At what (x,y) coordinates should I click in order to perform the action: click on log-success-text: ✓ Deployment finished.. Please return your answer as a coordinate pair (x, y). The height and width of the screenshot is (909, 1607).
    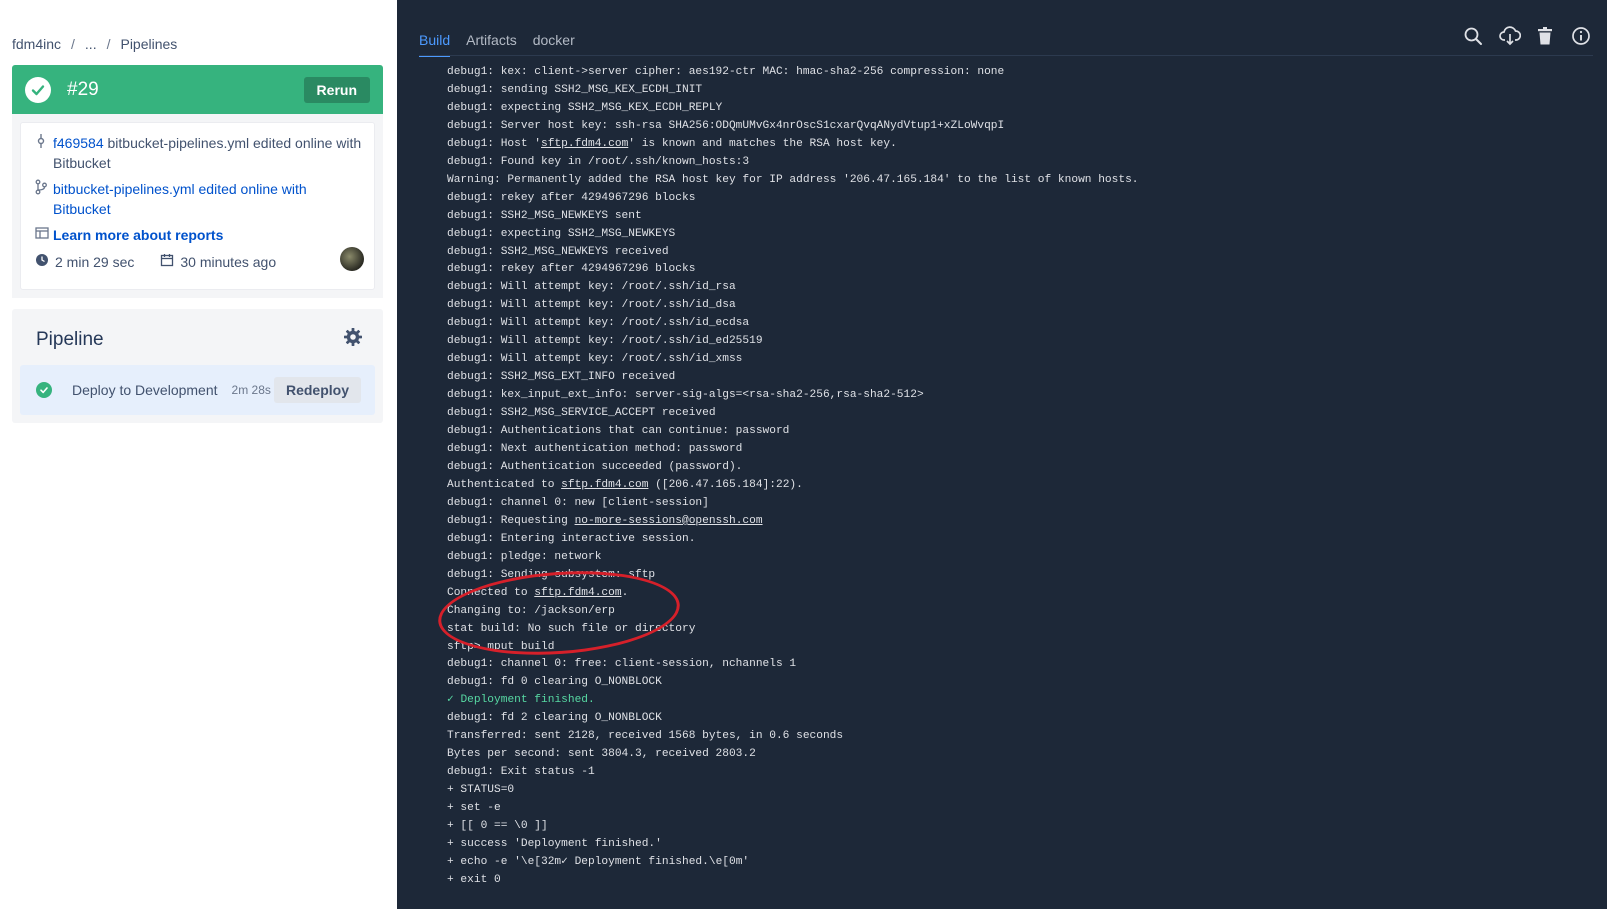
    Looking at the image, I should click on (521, 700).